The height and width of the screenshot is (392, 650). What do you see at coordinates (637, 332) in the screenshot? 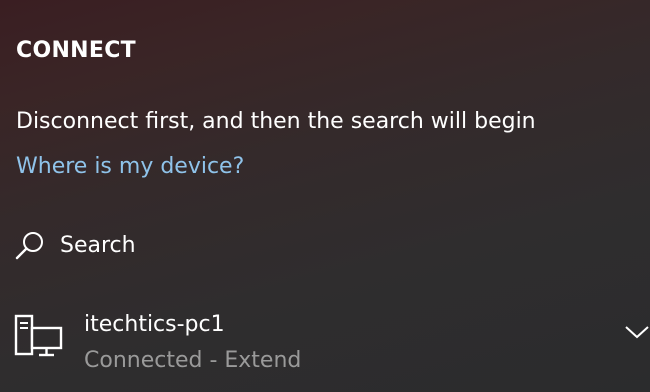
I see `chevron-down-icon` at bounding box center [637, 332].